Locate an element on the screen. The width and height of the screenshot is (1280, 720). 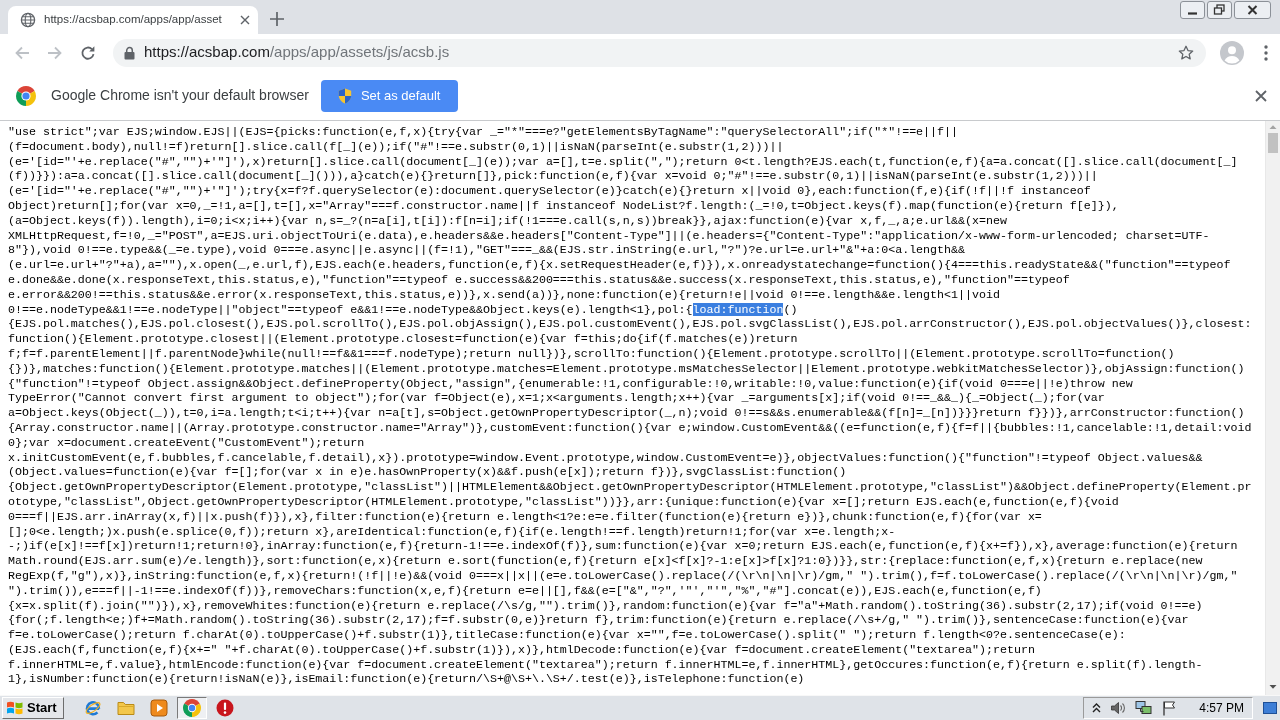
folder-icon is located at coordinates (125, 708).